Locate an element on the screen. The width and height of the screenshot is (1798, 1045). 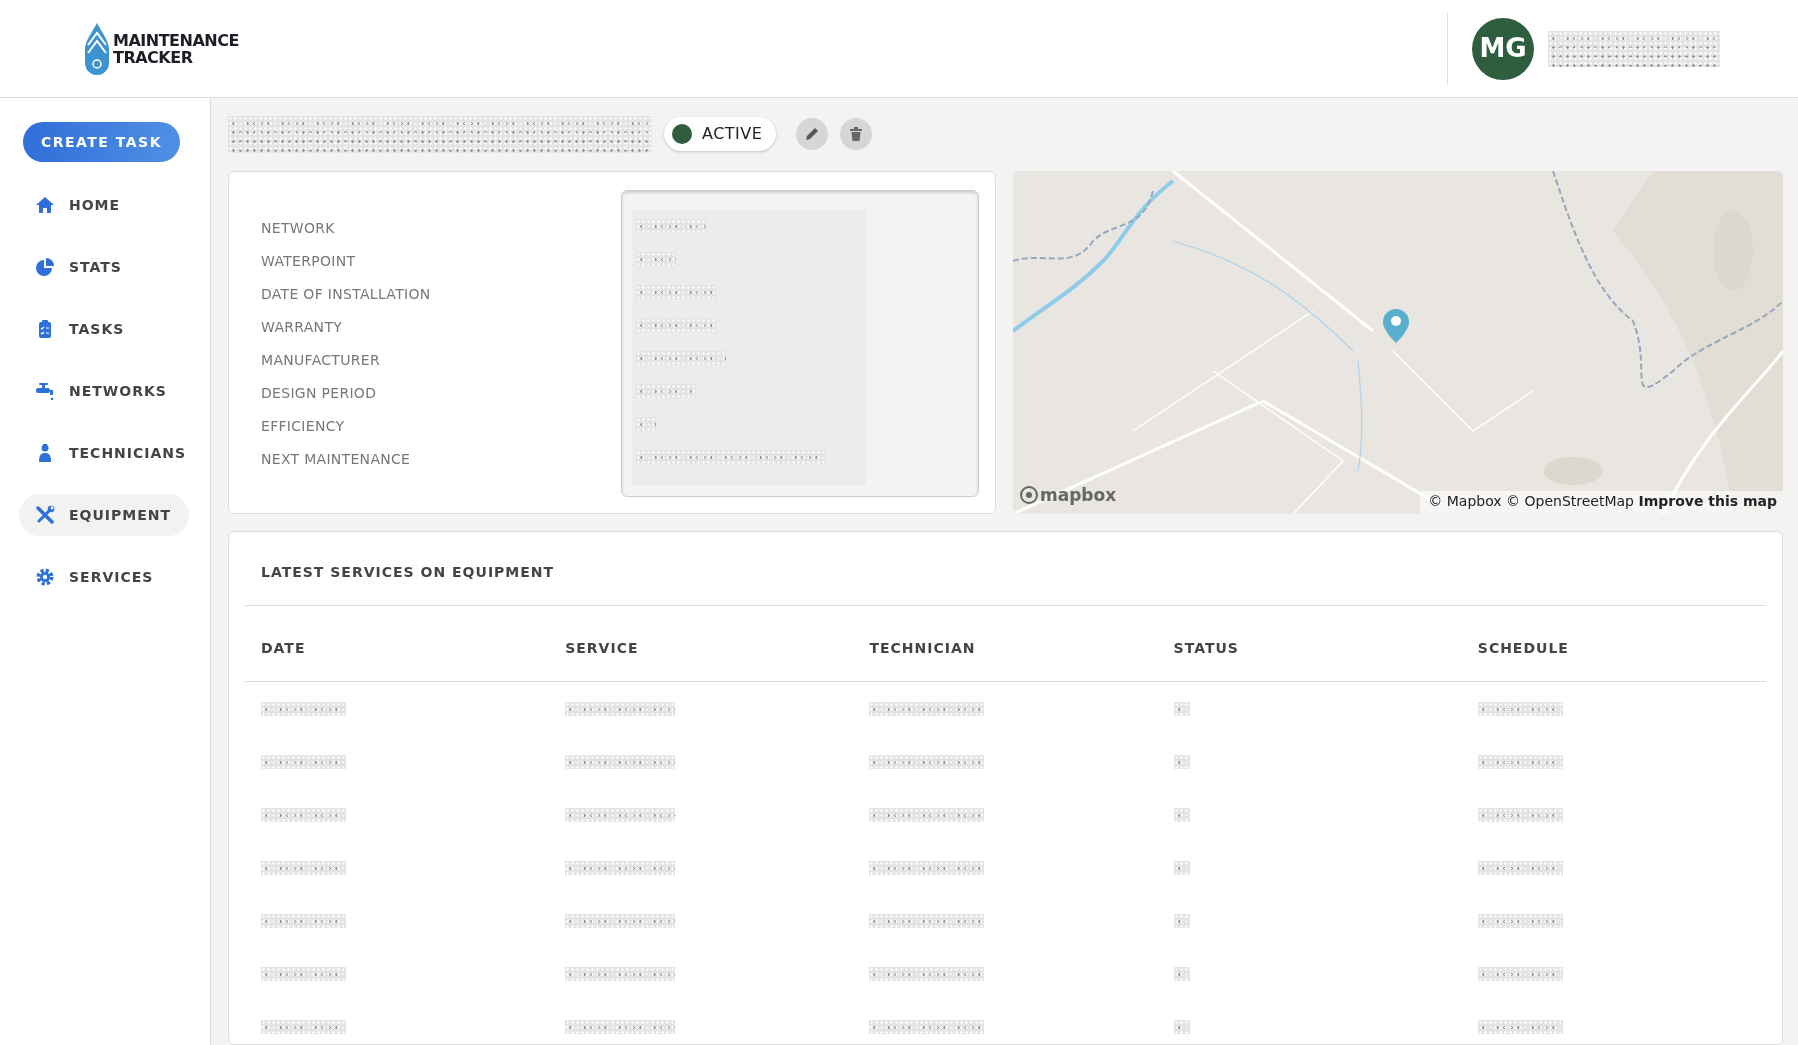
column-header: TECHNICIAN is located at coordinates (922, 648).